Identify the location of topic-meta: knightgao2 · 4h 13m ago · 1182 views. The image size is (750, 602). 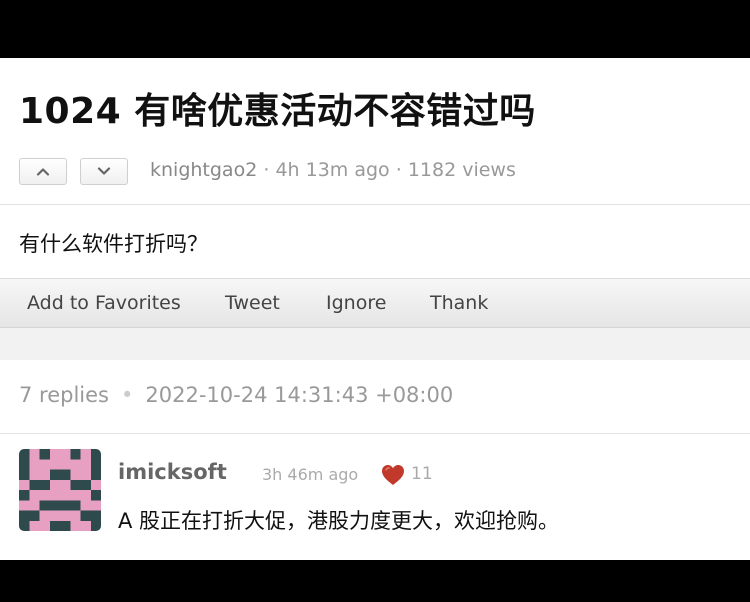
(333, 170).